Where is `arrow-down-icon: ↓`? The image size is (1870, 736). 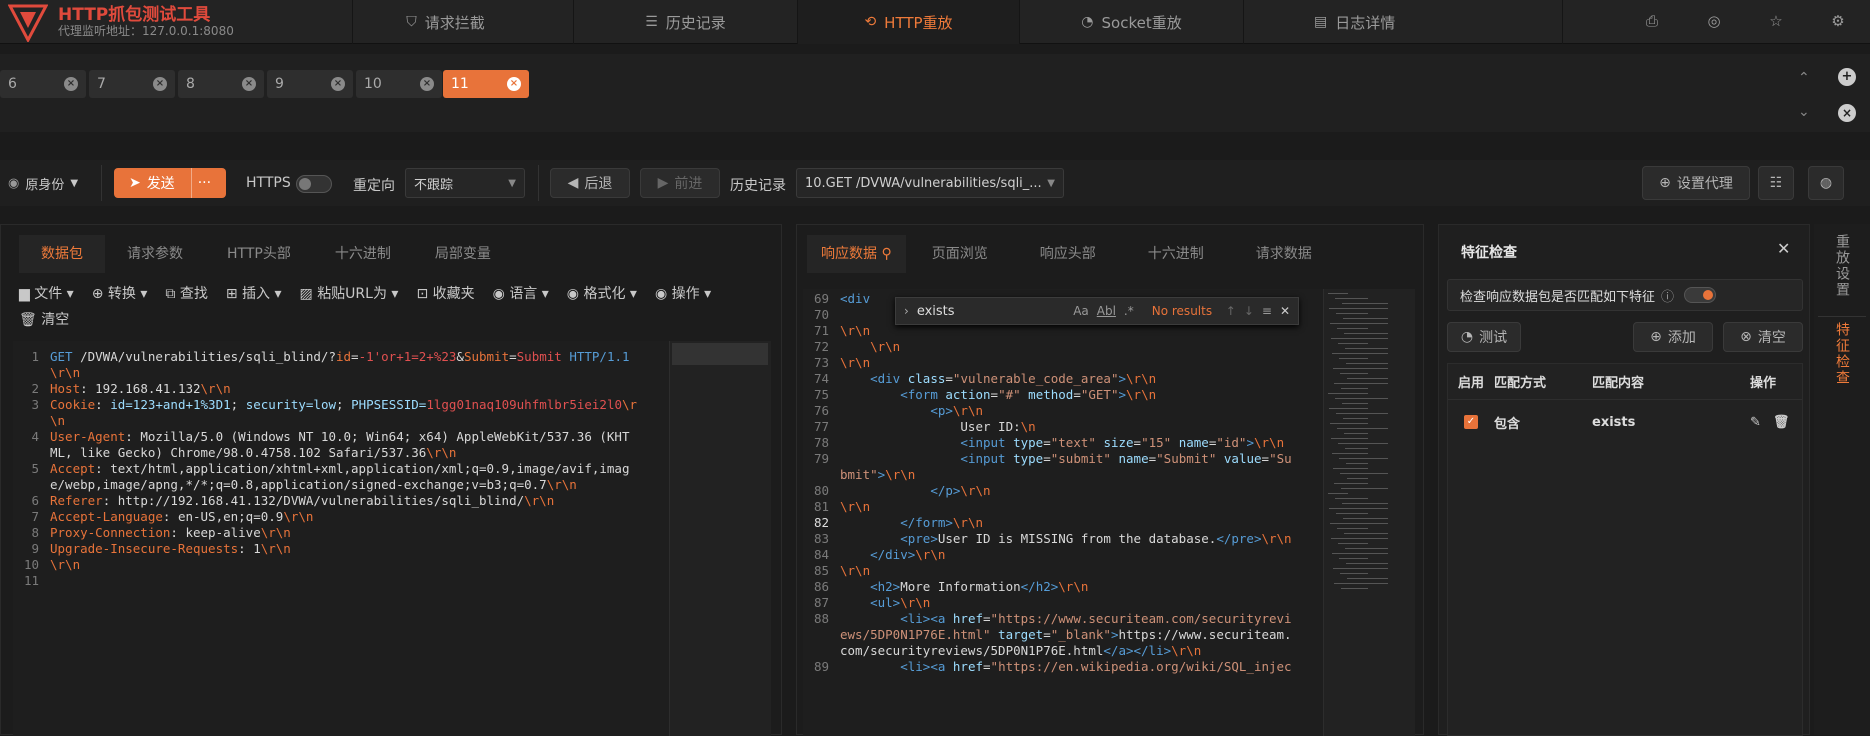
arrow-down-icon: ↓ is located at coordinates (1249, 311).